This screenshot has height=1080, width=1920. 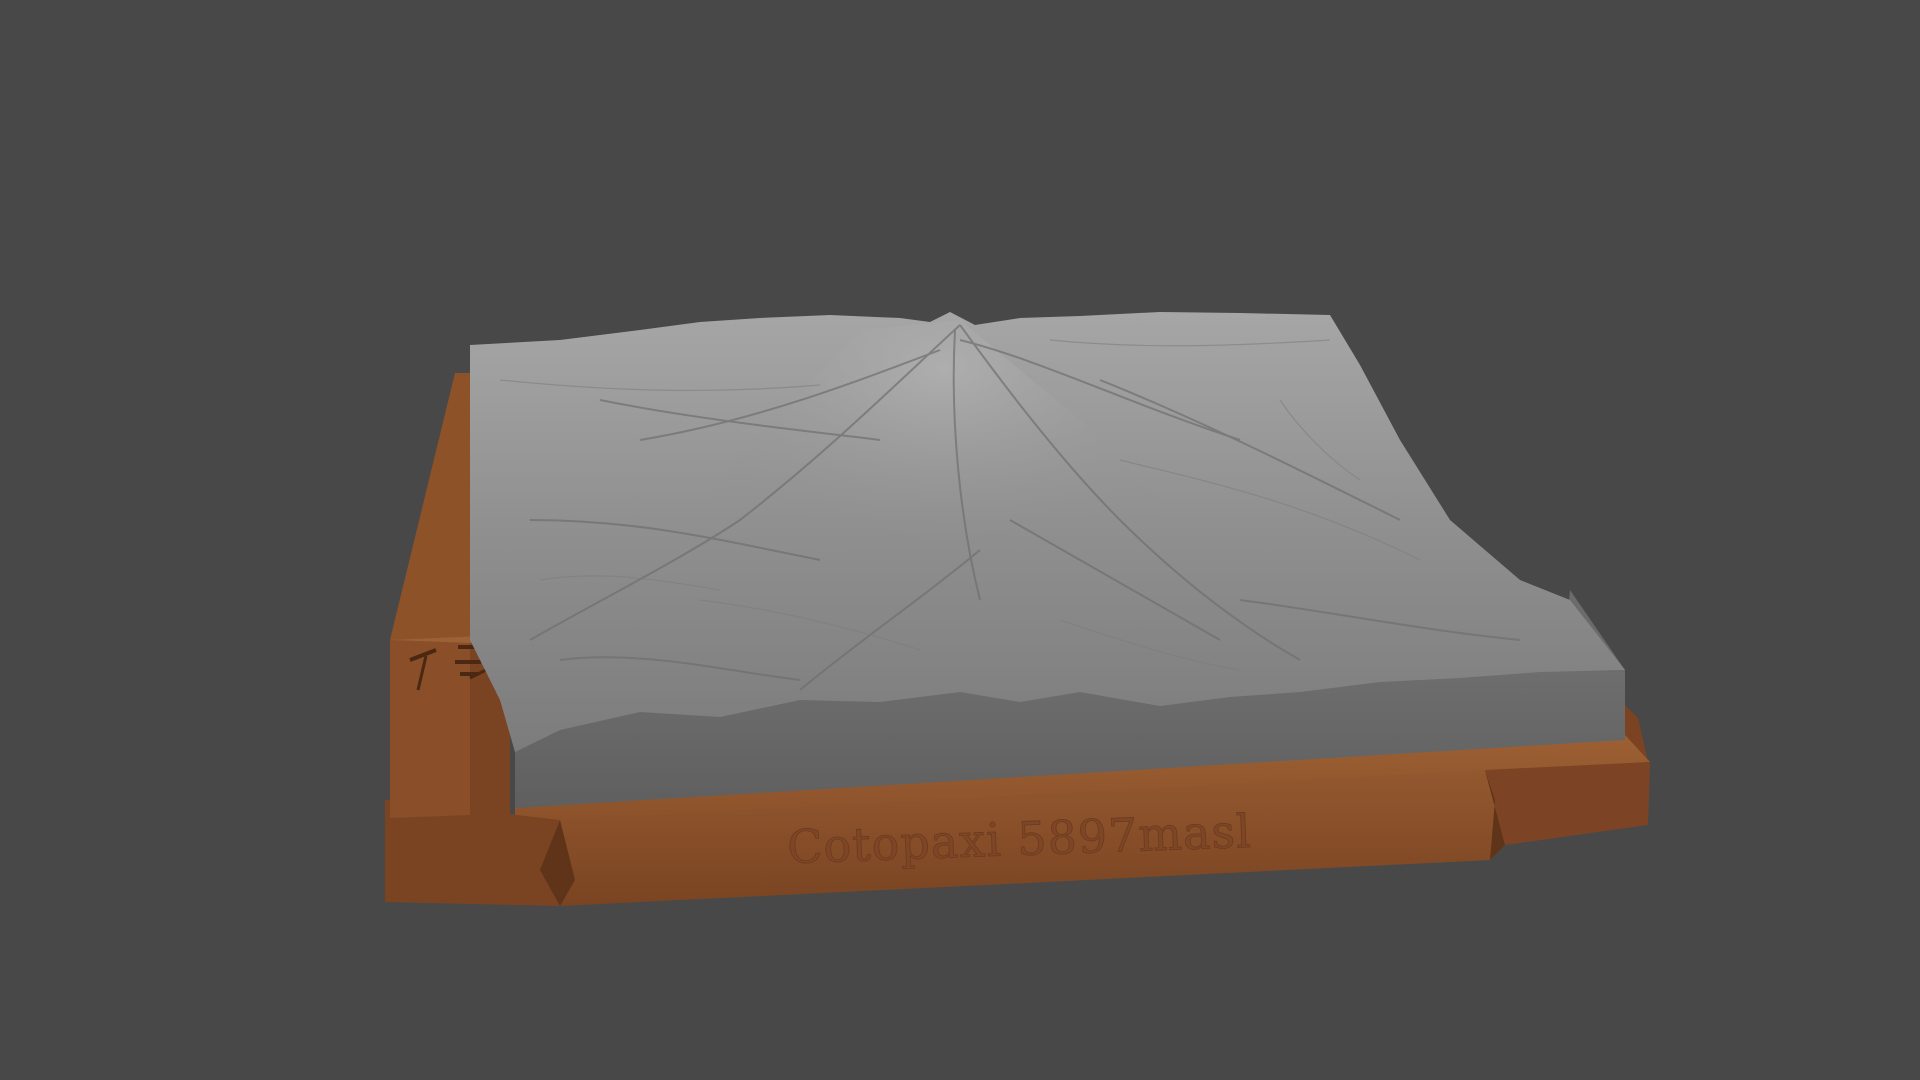 What do you see at coordinates (1567, 803) in the screenshot?
I see `base-right-front-block` at bounding box center [1567, 803].